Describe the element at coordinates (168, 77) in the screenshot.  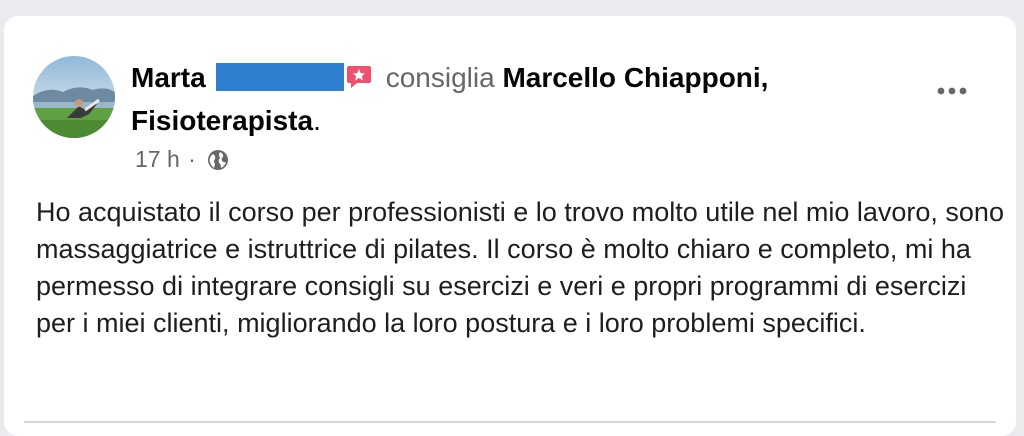
I see `author-name: Marta` at that location.